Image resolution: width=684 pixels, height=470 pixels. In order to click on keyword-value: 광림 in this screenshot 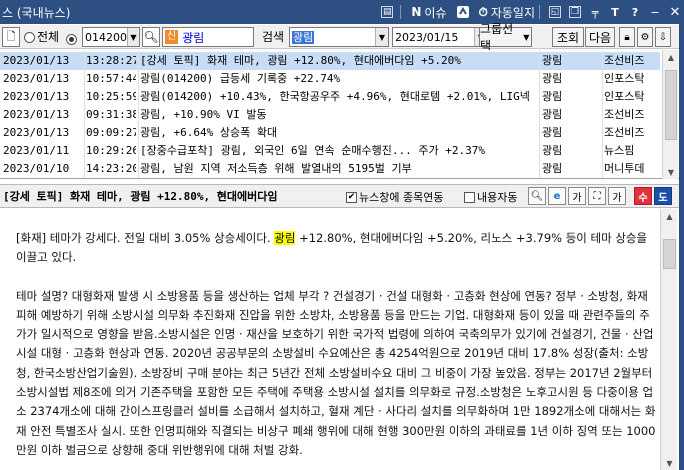, I will do `click(303, 37)`.